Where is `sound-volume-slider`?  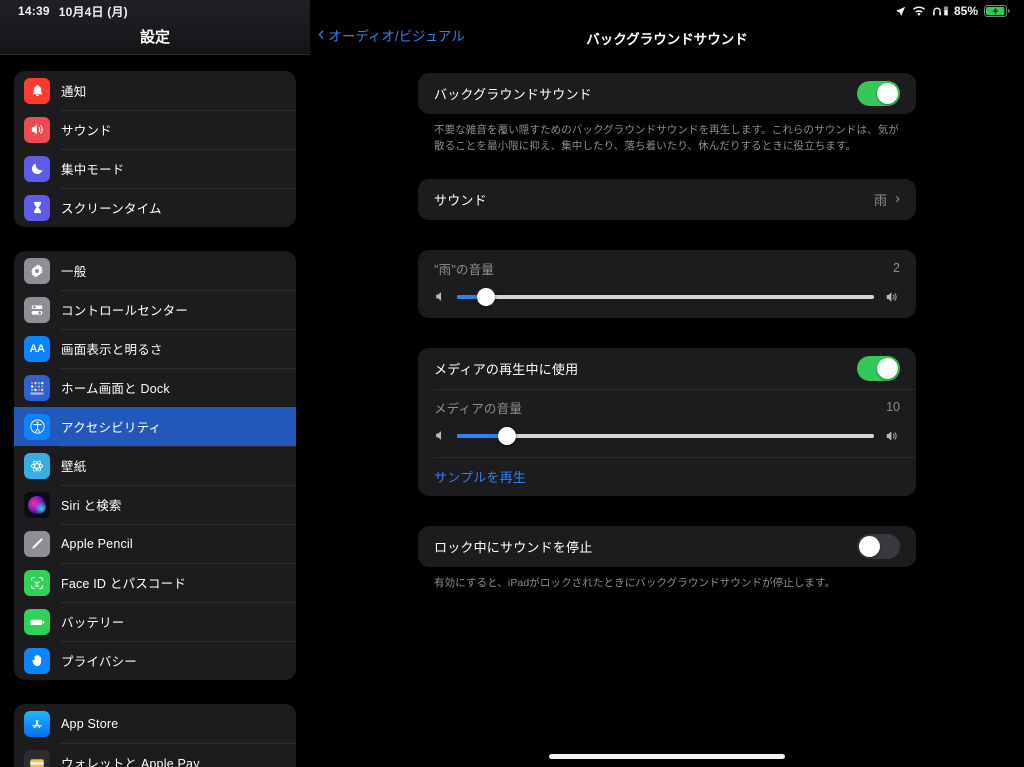 sound-volume-slider is located at coordinates (665, 296).